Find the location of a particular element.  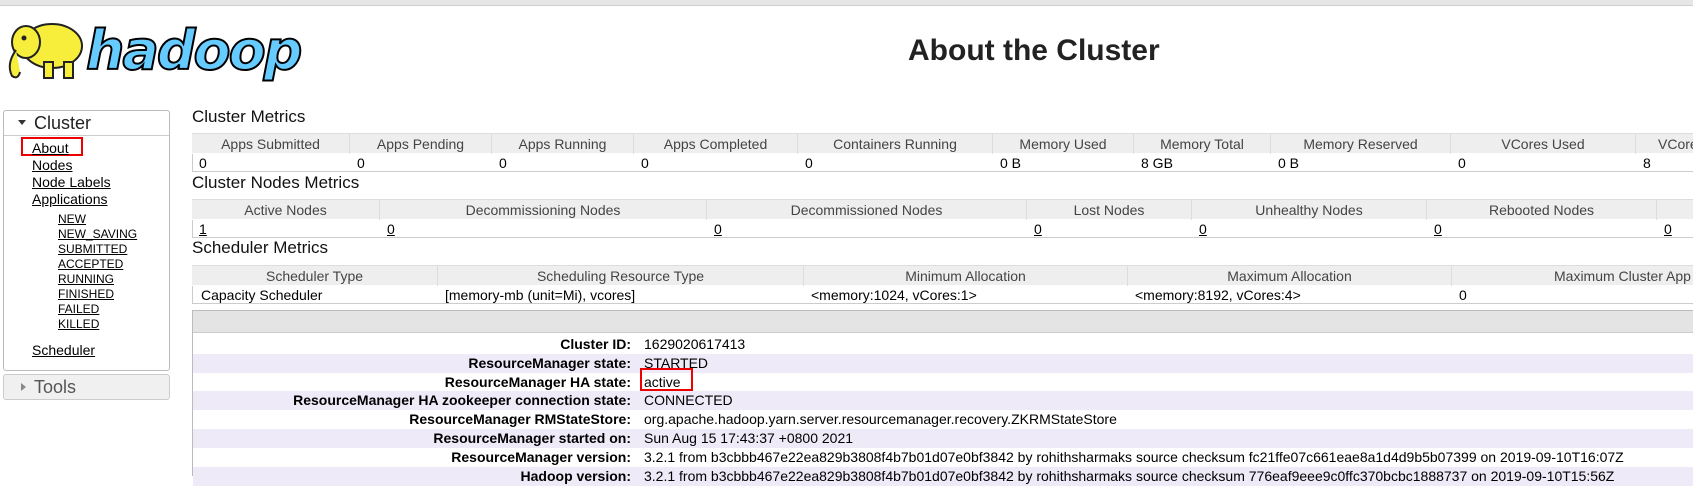

sidebar-item-about: About is located at coordinates (50, 148).